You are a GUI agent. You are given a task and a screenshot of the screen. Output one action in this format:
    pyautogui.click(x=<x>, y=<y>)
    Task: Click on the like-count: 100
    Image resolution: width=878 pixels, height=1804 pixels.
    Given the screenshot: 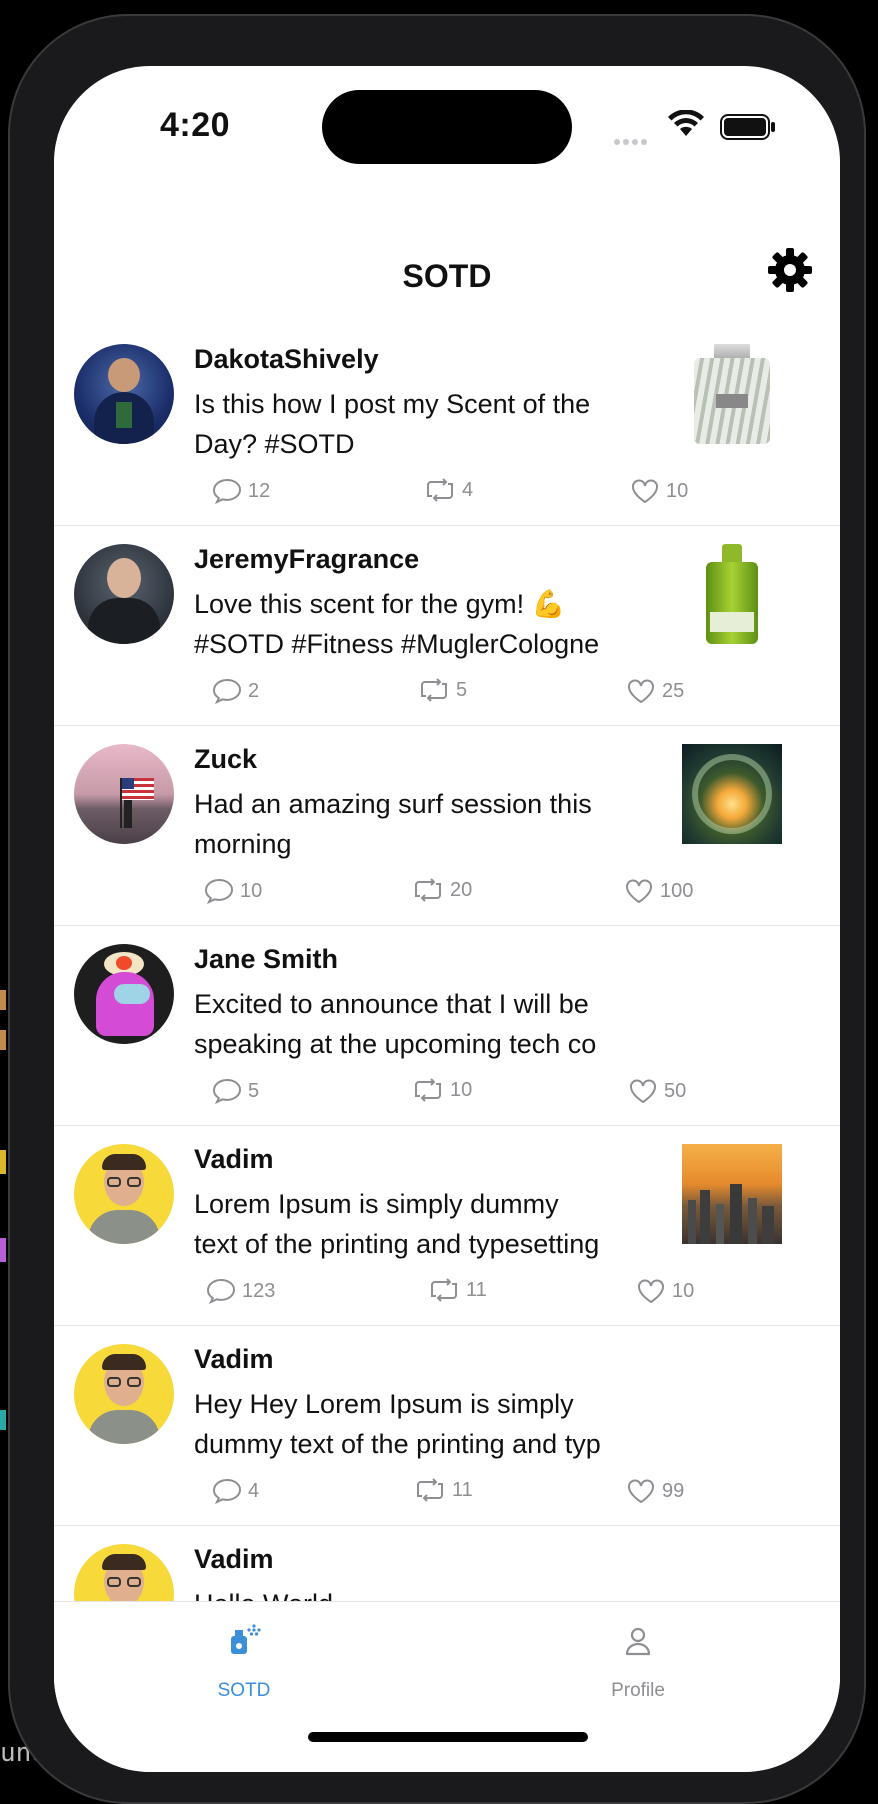 What is the action you would take?
    pyautogui.click(x=677, y=890)
    